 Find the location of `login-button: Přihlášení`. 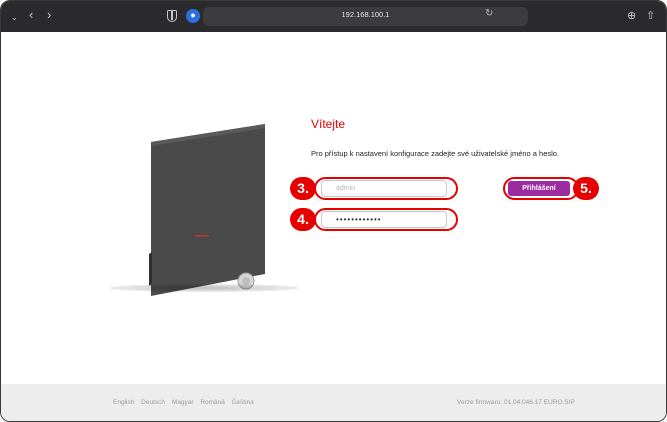

login-button: Přihlášení is located at coordinates (539, 188).